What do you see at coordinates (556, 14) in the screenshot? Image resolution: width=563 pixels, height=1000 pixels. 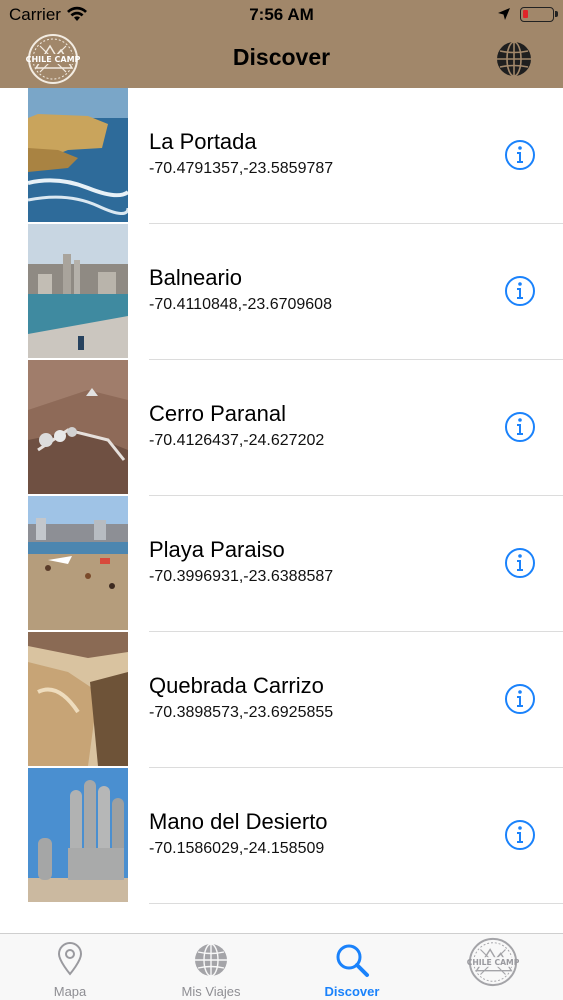 I see `battery-cap` at bounding box center [556, 14].